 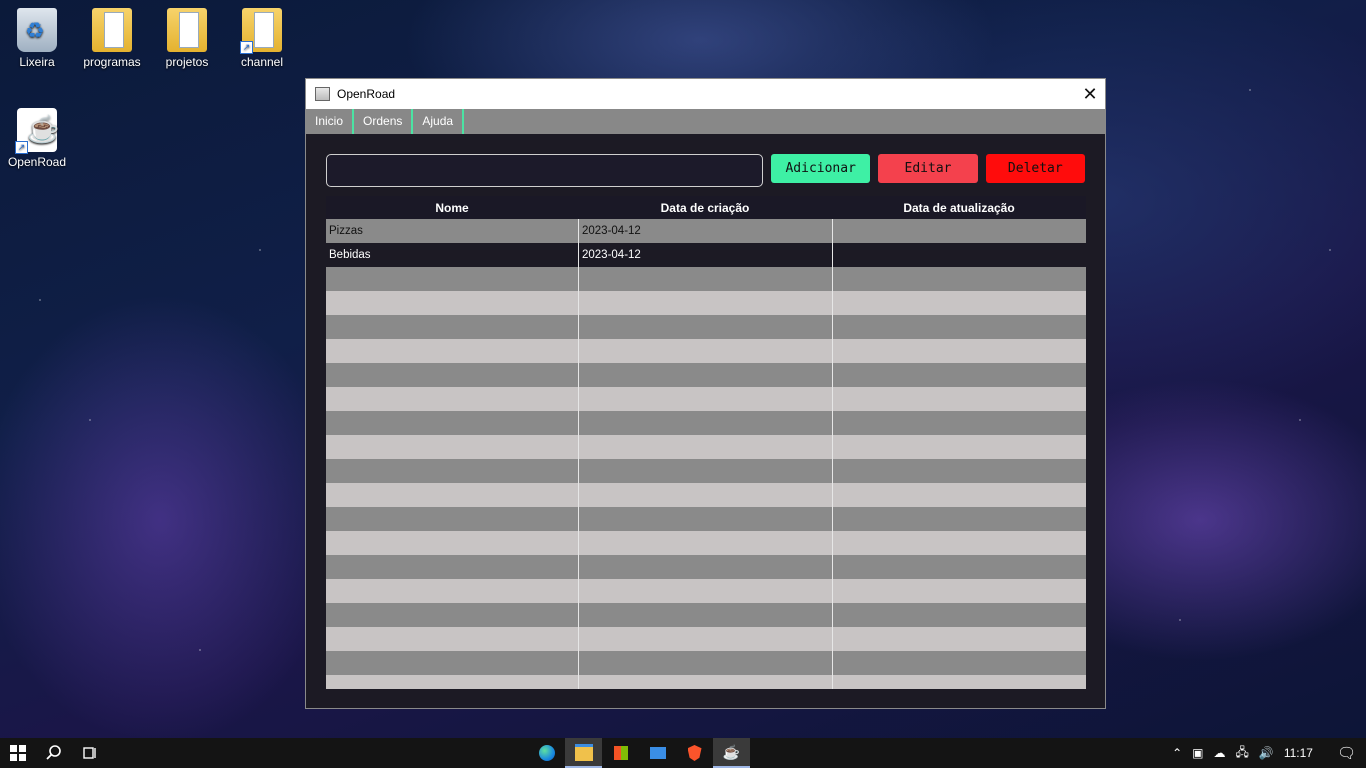 I want to click on meet-icon: ▣, so click(x=1197, y=753).